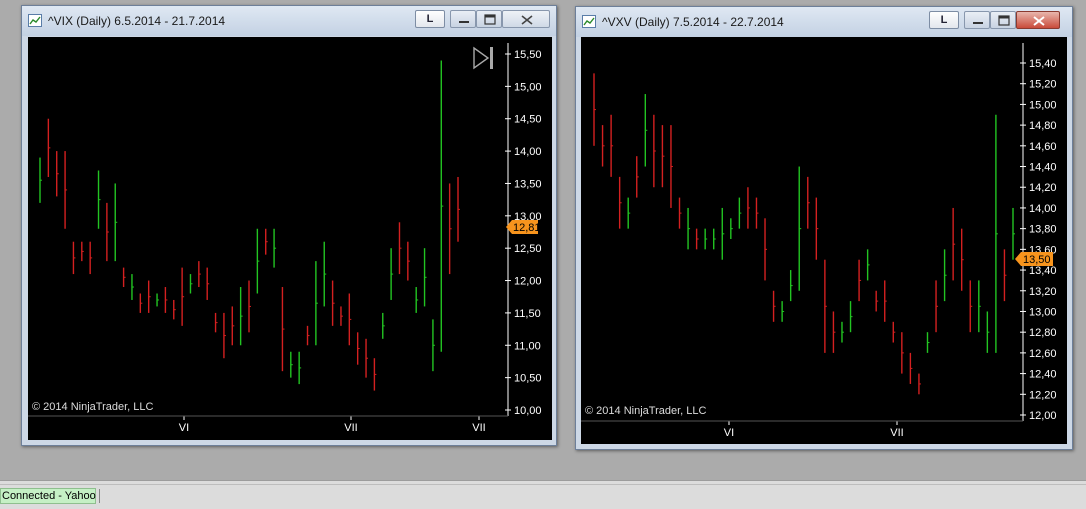 The width and height of the screenshot is (1086, 509). I want to click on vxv-copyright: © 2014 NinjaTrader, LLC, so click(645, 411).